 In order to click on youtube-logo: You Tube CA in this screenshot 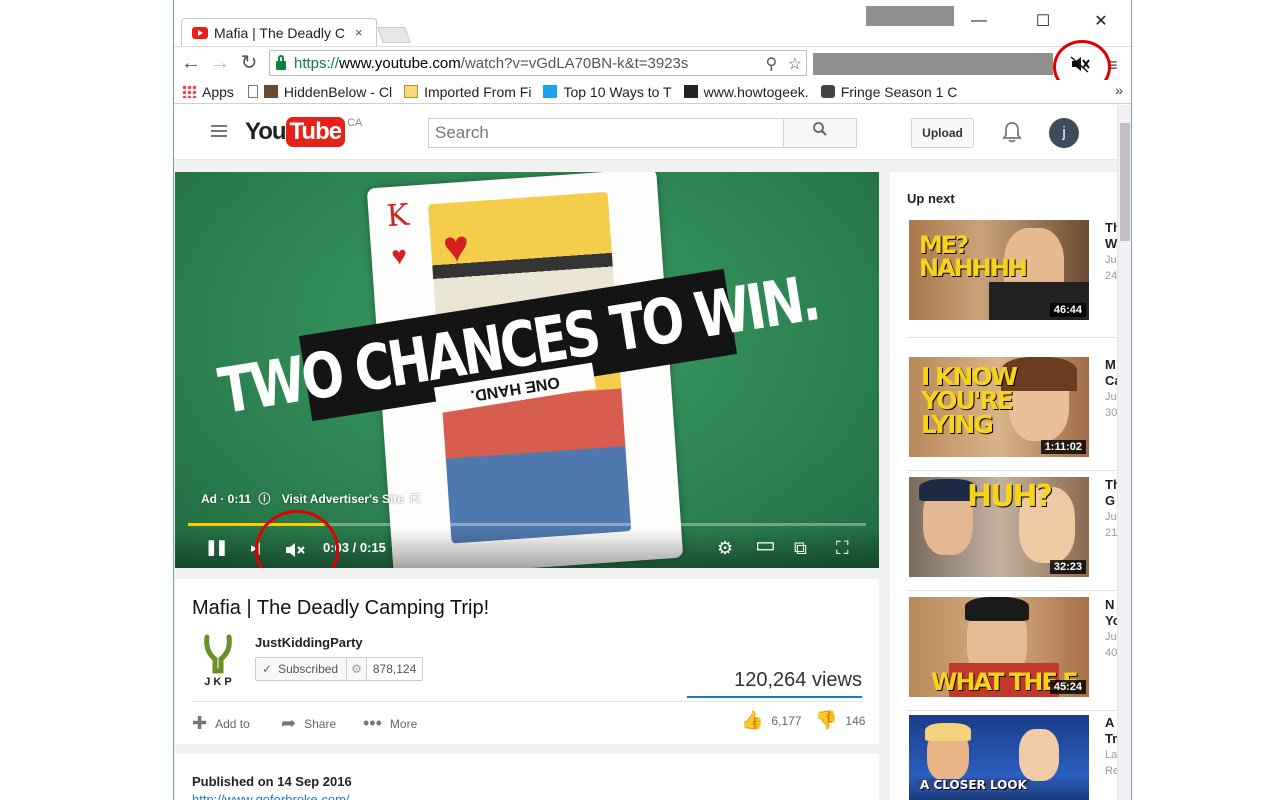, I will do `click(303, 132)`.